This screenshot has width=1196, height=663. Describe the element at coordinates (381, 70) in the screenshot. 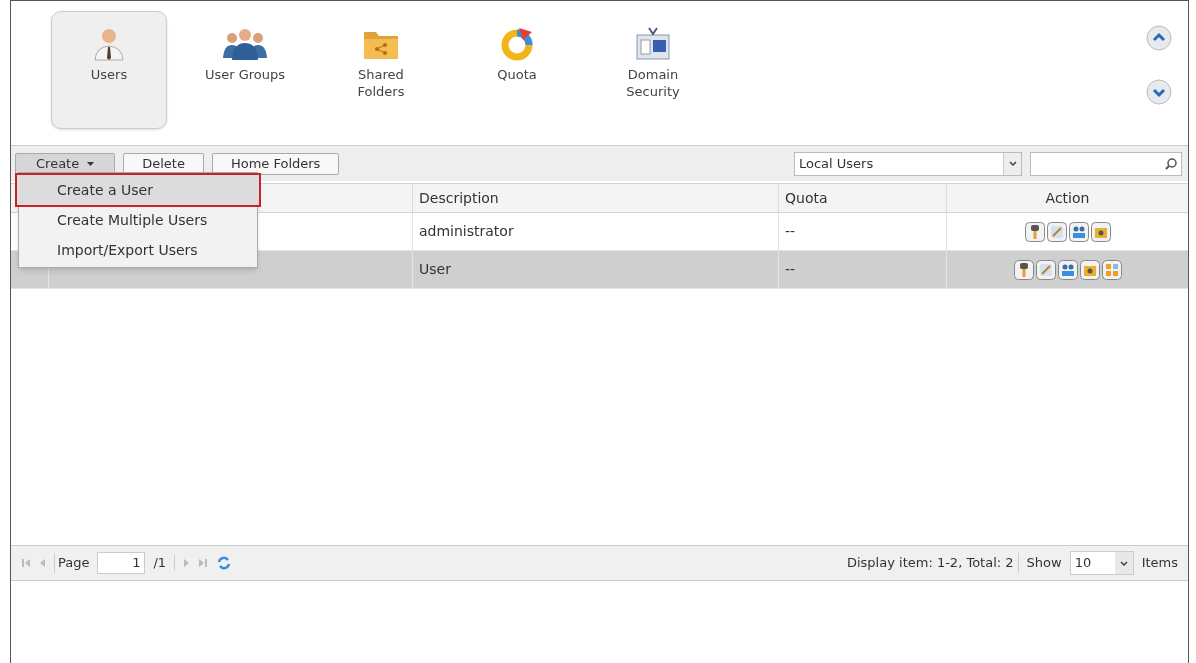

I see `nav-tab: Shared Folders` at that location.